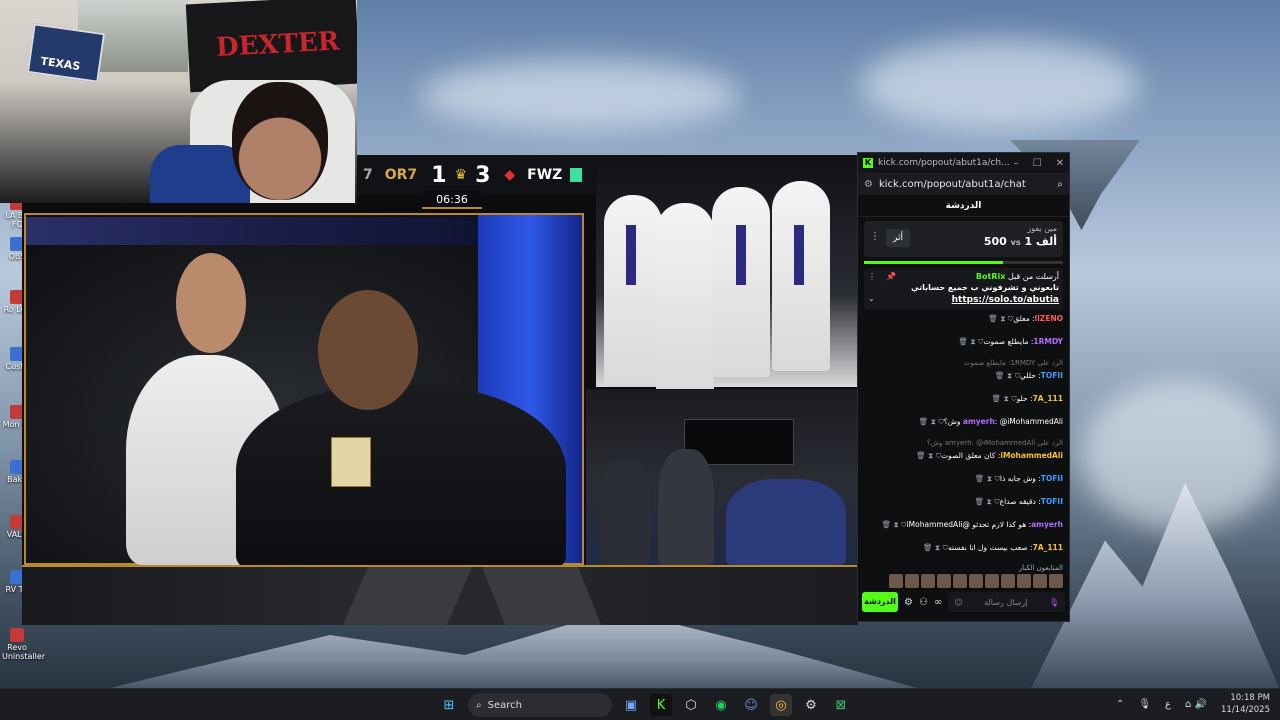  What do you see at coordinates (1021, 318) in the screenshot?
I see `chat-text: معلق` at bounding box center [1021, 318].